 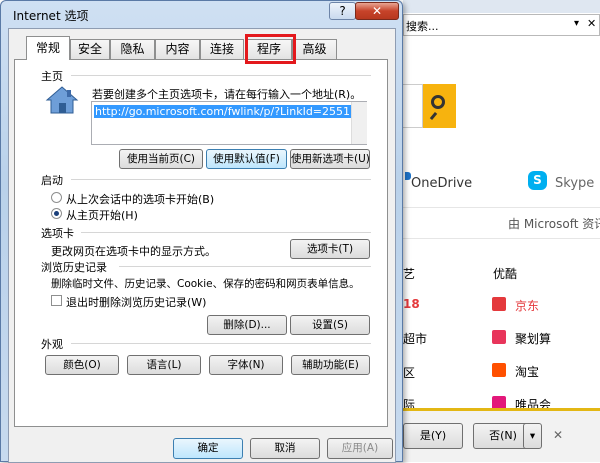 What do you see at coordinates (221, 75) in the screenshot?
I see `homepage-divider` at bounding box center [221, 75].